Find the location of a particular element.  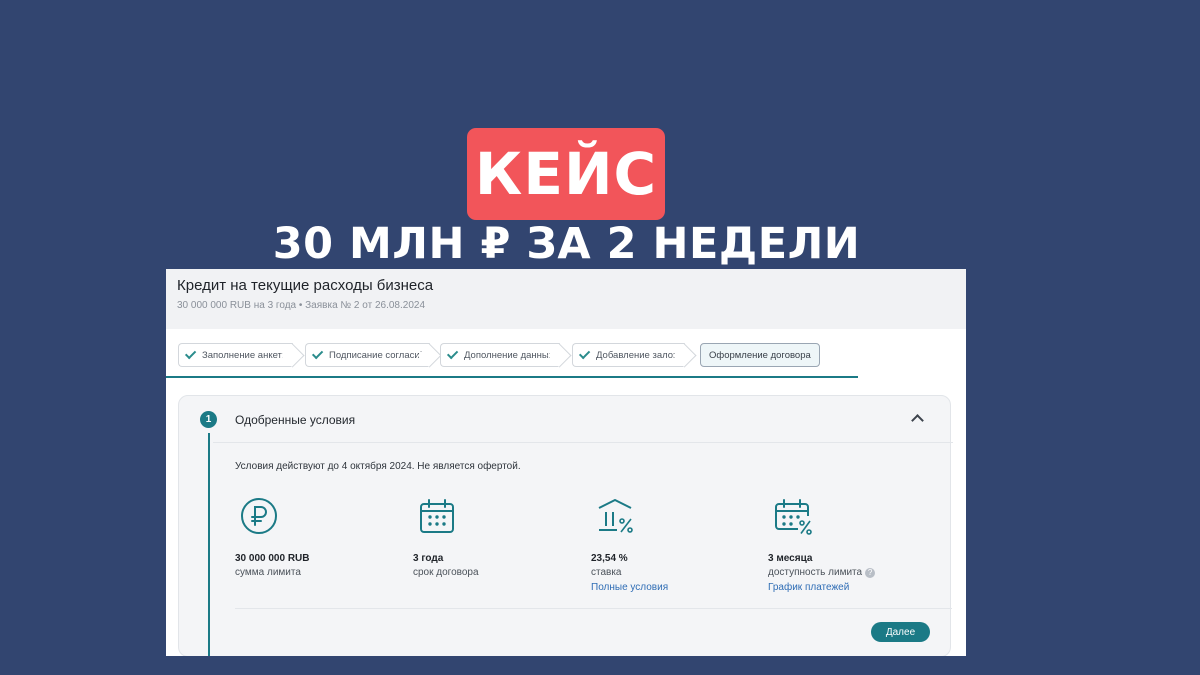

bank-percent-icon is located at coordinates (615, 516).